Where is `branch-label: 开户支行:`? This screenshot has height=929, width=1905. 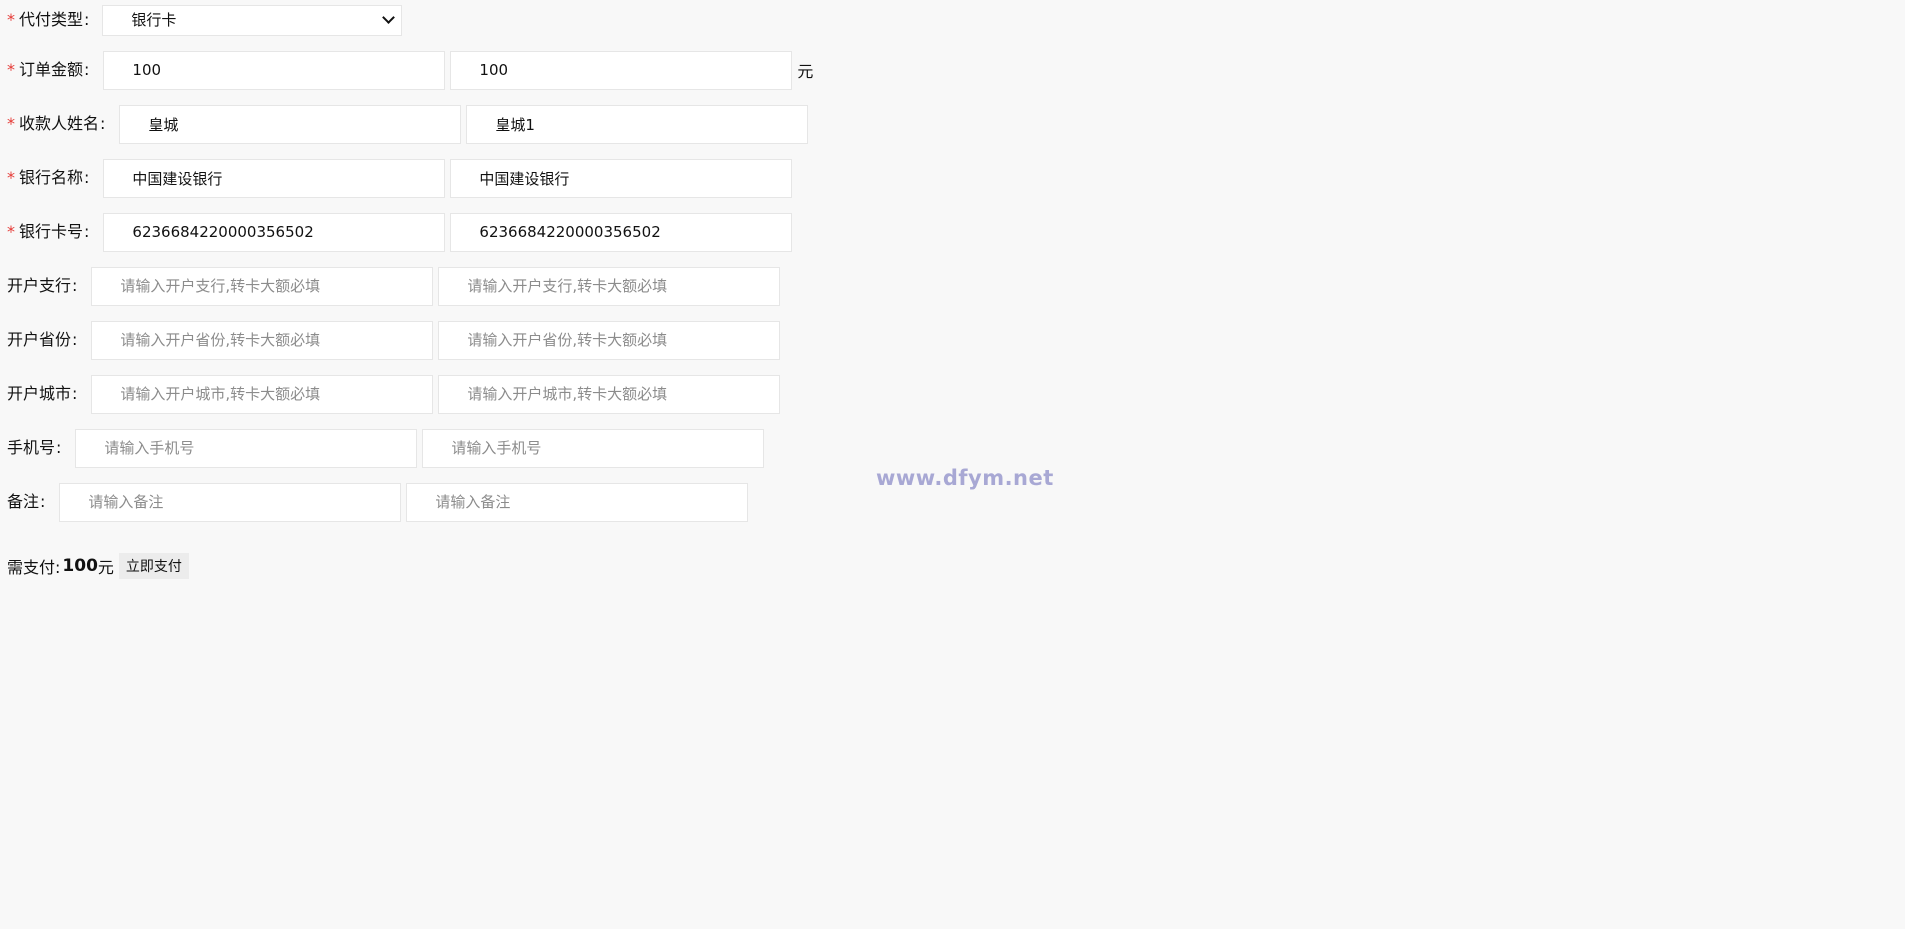 branch-label: 开户支行: is located at coordinates (42, 286).